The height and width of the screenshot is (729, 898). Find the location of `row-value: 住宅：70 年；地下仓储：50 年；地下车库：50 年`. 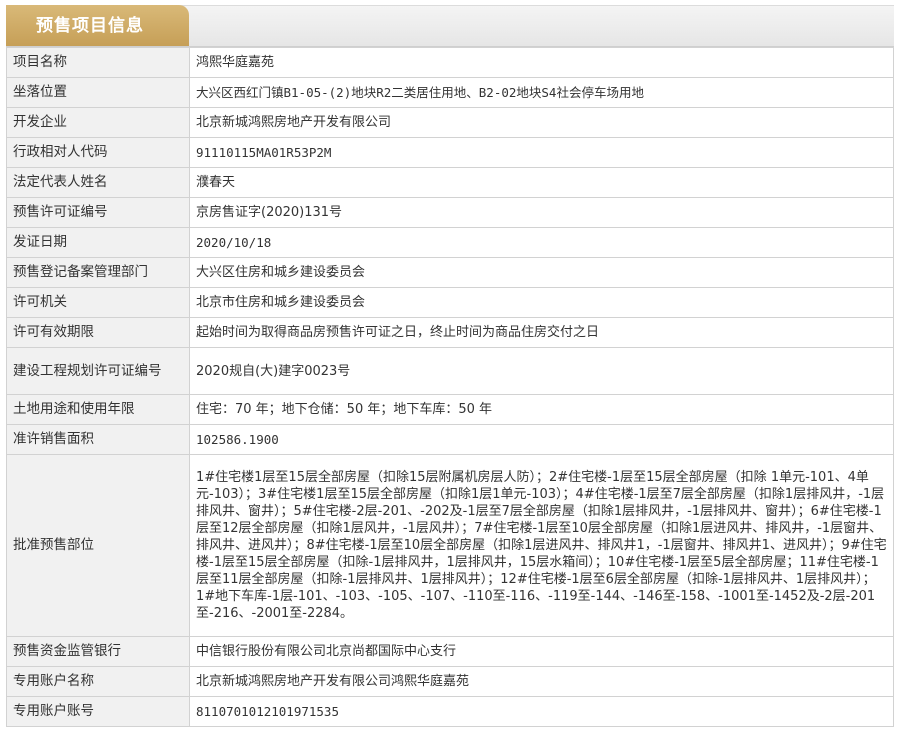

row-value: 住宅：70 年；地下仓储：50 年；地下车库：50 年 is located at coordinates (541, 409).